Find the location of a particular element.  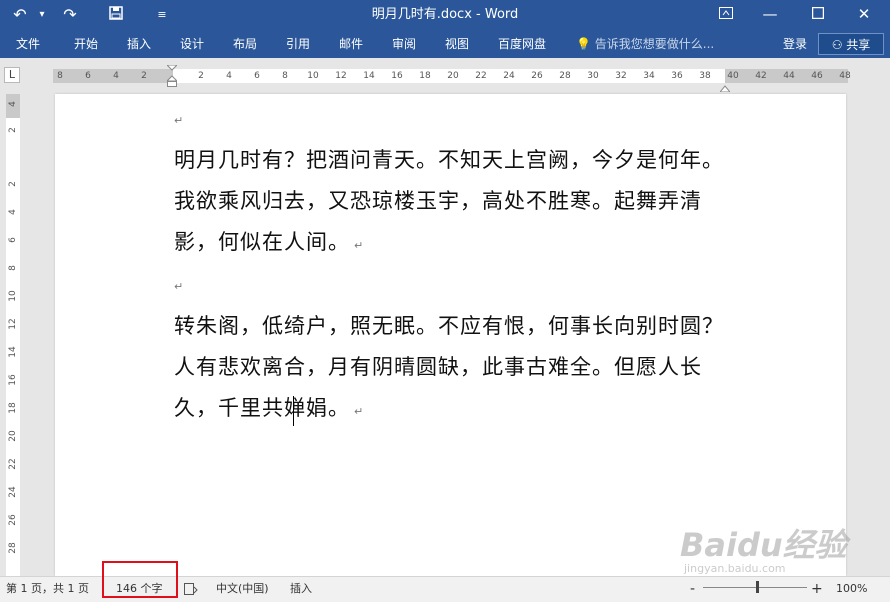

ruler-tick-label: 46 is located at coordinates (817, 76).